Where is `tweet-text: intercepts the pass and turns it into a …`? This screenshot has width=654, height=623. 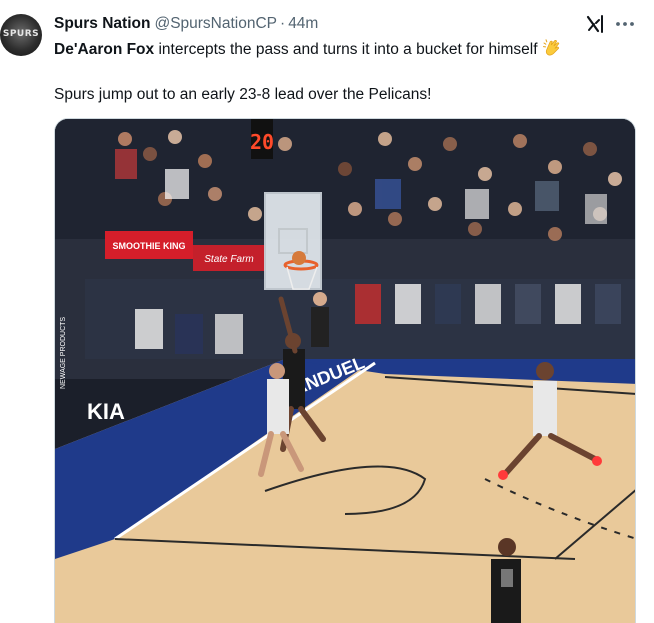 tweet-text: intercepts the pass and turns it into a … is located at coordinates (346, 49).